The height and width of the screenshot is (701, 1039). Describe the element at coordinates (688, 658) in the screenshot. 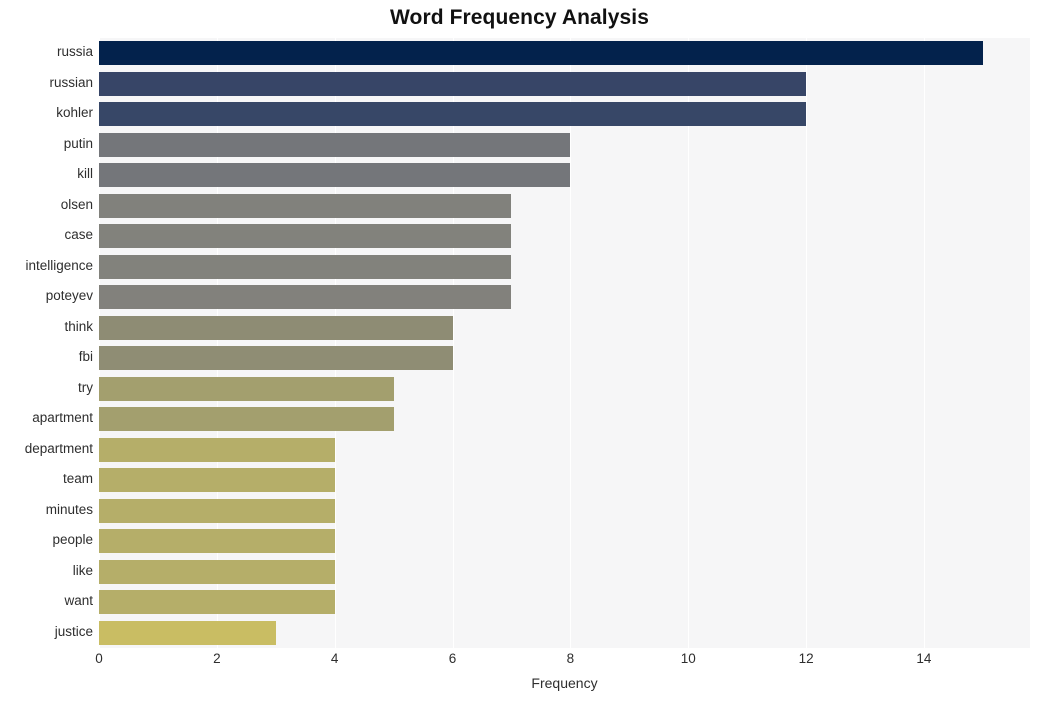

I see `x-tick-label: 10` at that location.